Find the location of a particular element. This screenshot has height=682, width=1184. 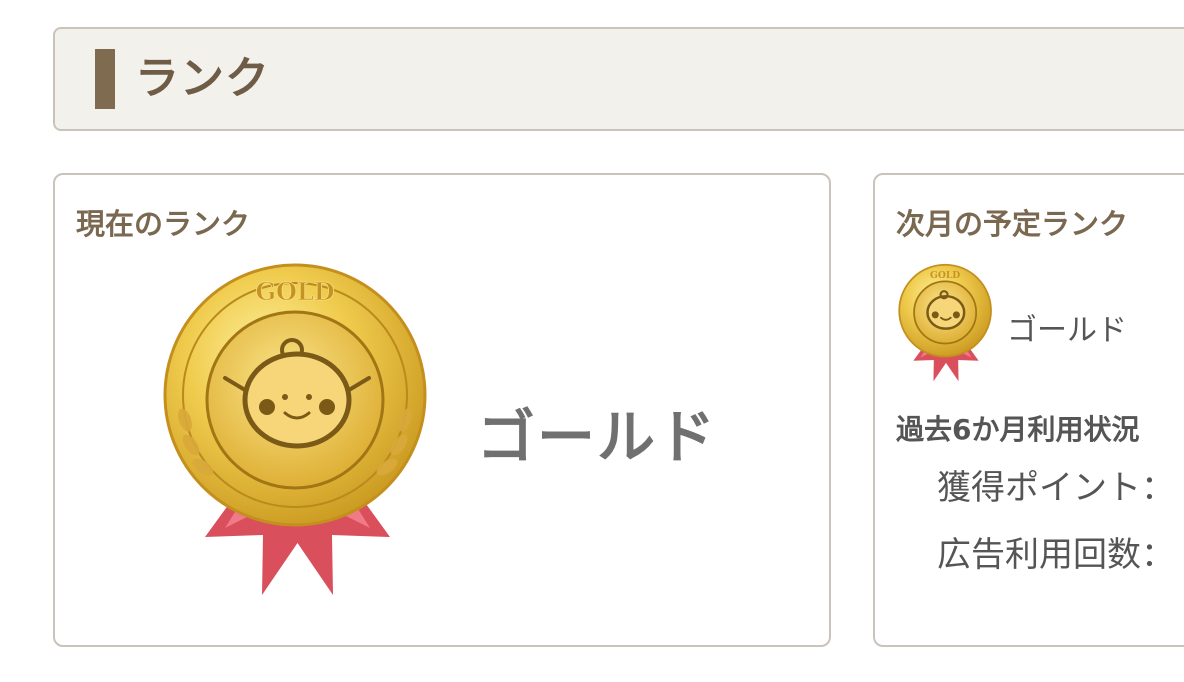

next-rank-title: 次月の予定ランク is located at coordinates (1012, 224).